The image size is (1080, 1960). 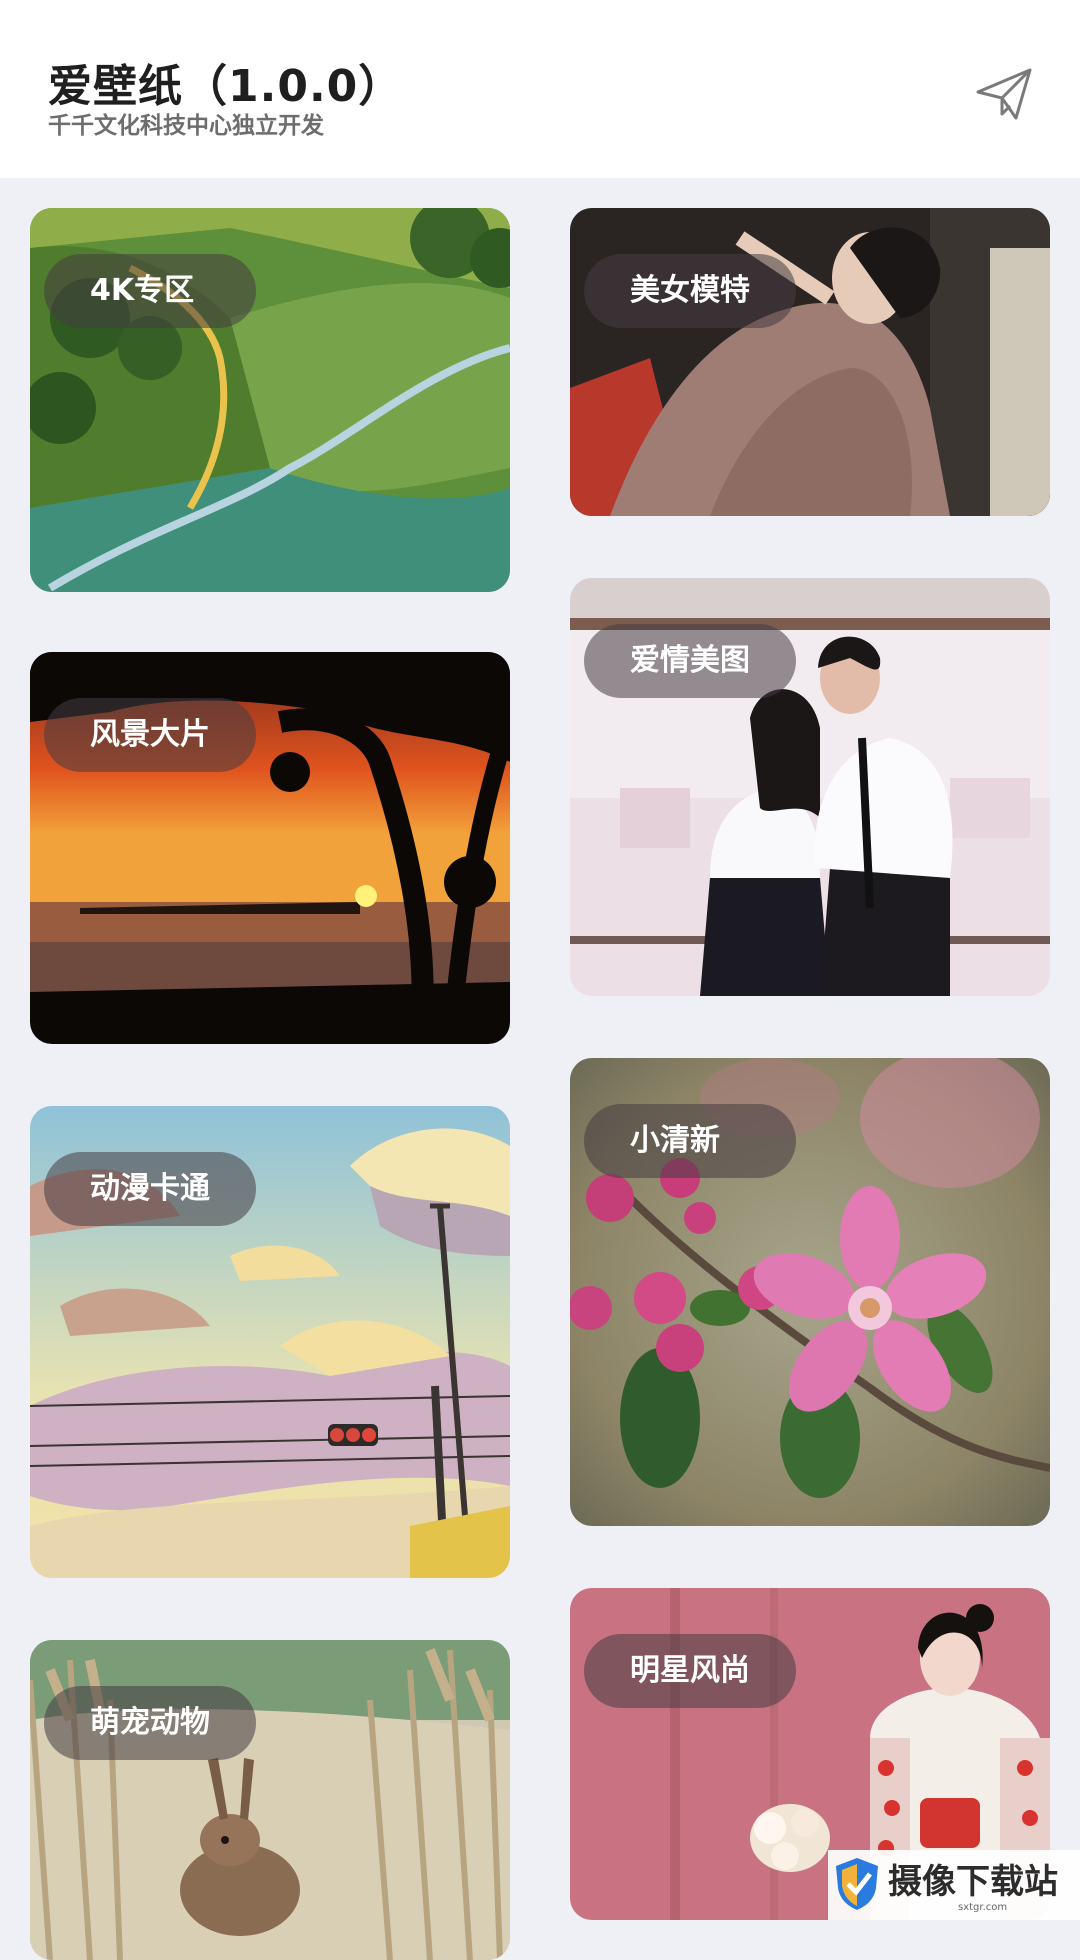 I want to click on category-card-anime: 动漫卡通, so click(x=270, y=1342).